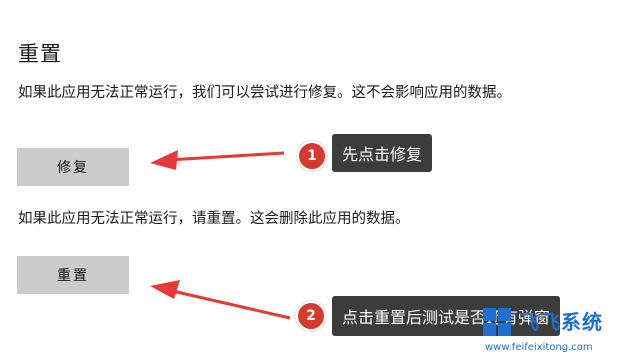 This screenshot has width=619, height=358. Describe the element at coordinates (311, 316) in the screenshot. I see `step-badge-2: 2` at that location.